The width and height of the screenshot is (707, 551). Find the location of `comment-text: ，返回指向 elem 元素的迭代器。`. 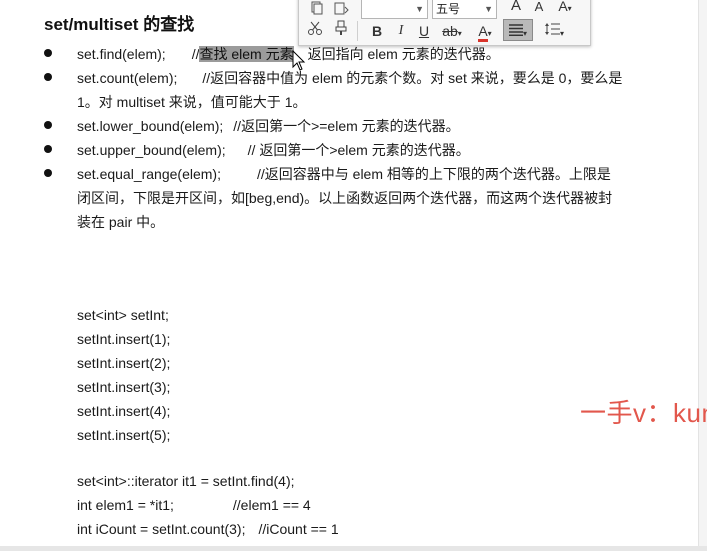

comment-text: ，返回指向 elem 元素的迭代器。 is located at coordinates (396, 54).